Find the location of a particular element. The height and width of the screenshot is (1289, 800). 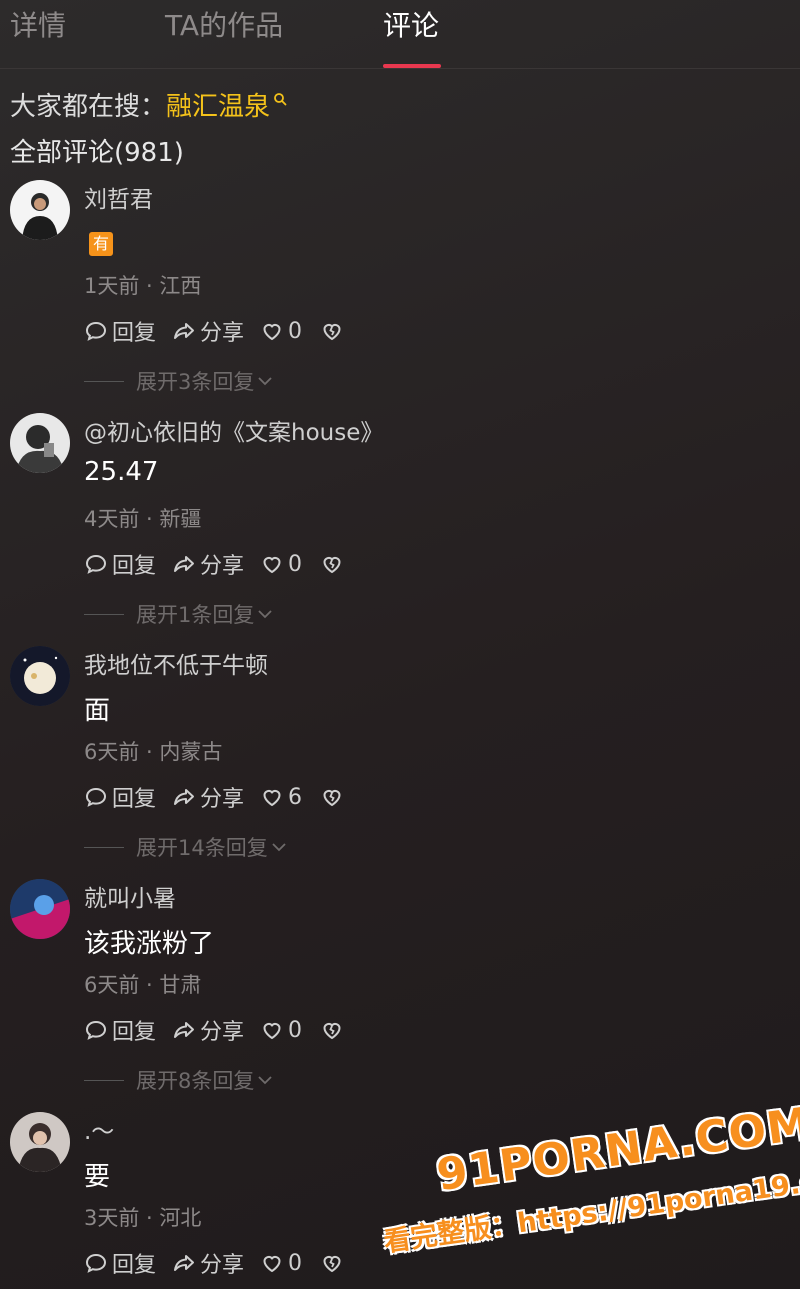

comment-content: 要 is located at coordinates (97, 1177).